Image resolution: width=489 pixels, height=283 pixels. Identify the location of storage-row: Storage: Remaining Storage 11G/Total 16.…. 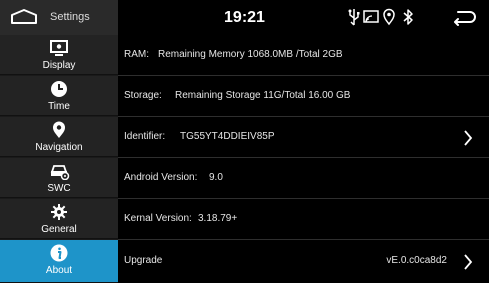
(303, 96).